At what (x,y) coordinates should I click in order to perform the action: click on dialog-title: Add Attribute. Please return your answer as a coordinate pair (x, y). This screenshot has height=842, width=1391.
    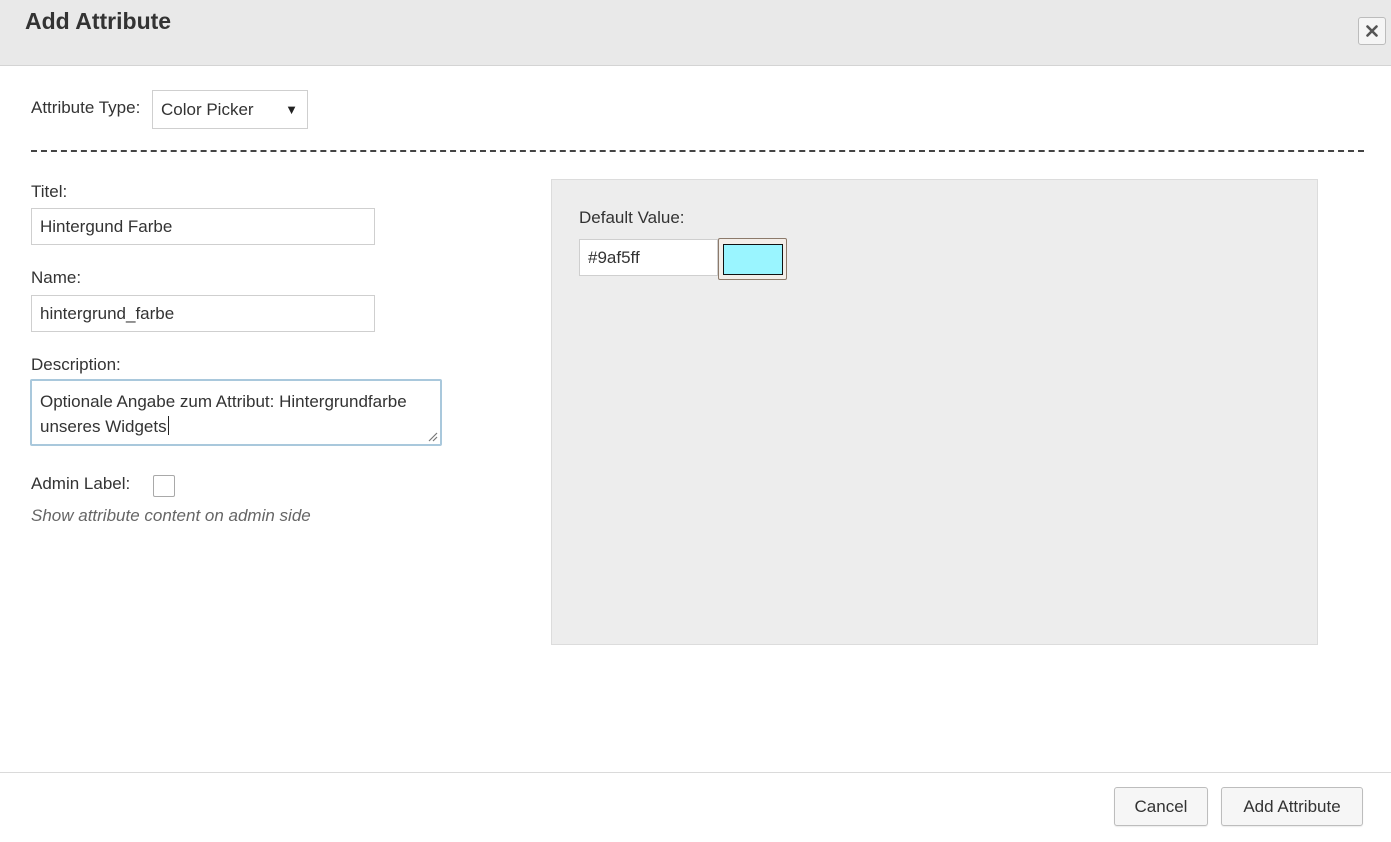
    Looking at the image, I should click on (98, 21).